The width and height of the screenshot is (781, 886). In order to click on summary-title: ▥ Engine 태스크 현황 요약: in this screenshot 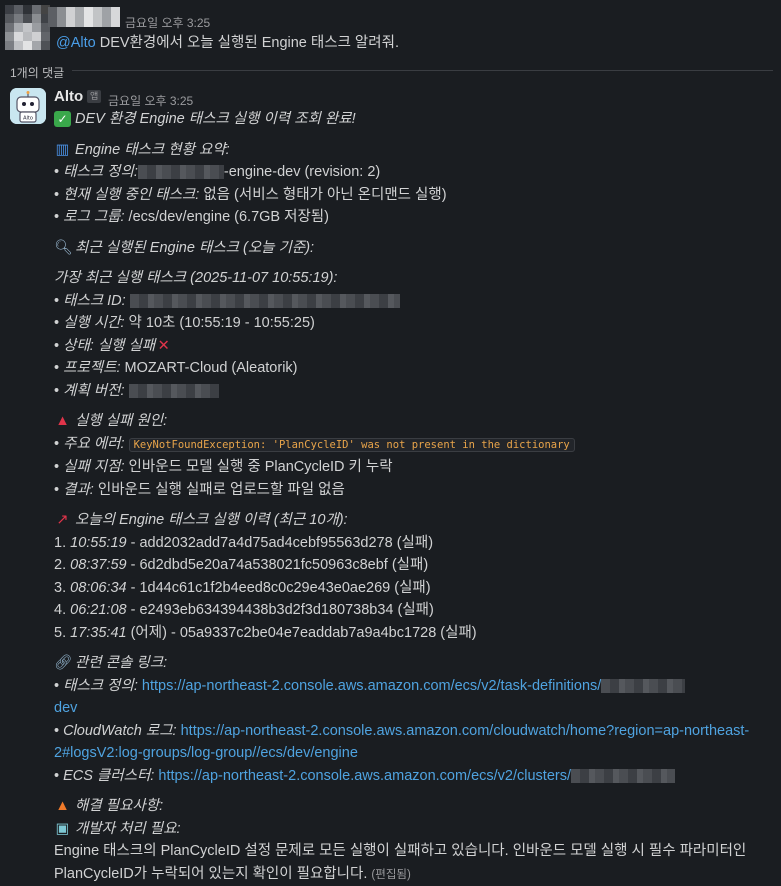, I will do `click(414, 150)`.